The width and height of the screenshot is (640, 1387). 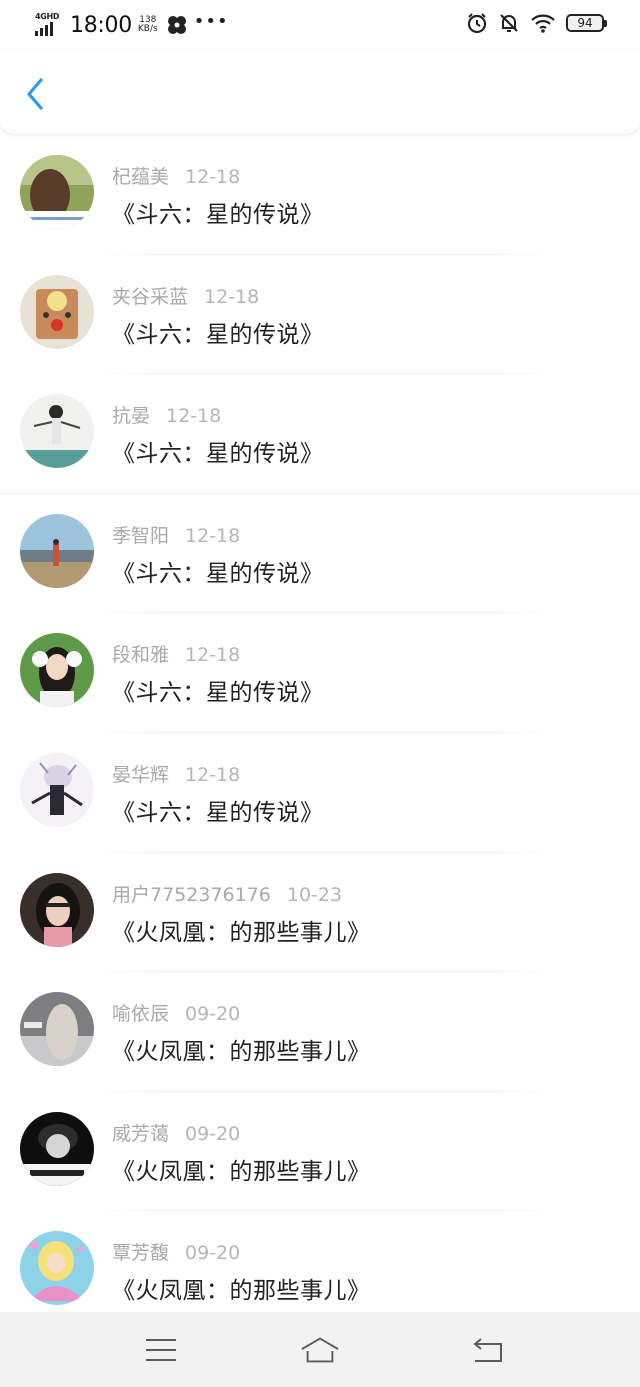 I want to click on home-button, so click(x=320, y=1350).